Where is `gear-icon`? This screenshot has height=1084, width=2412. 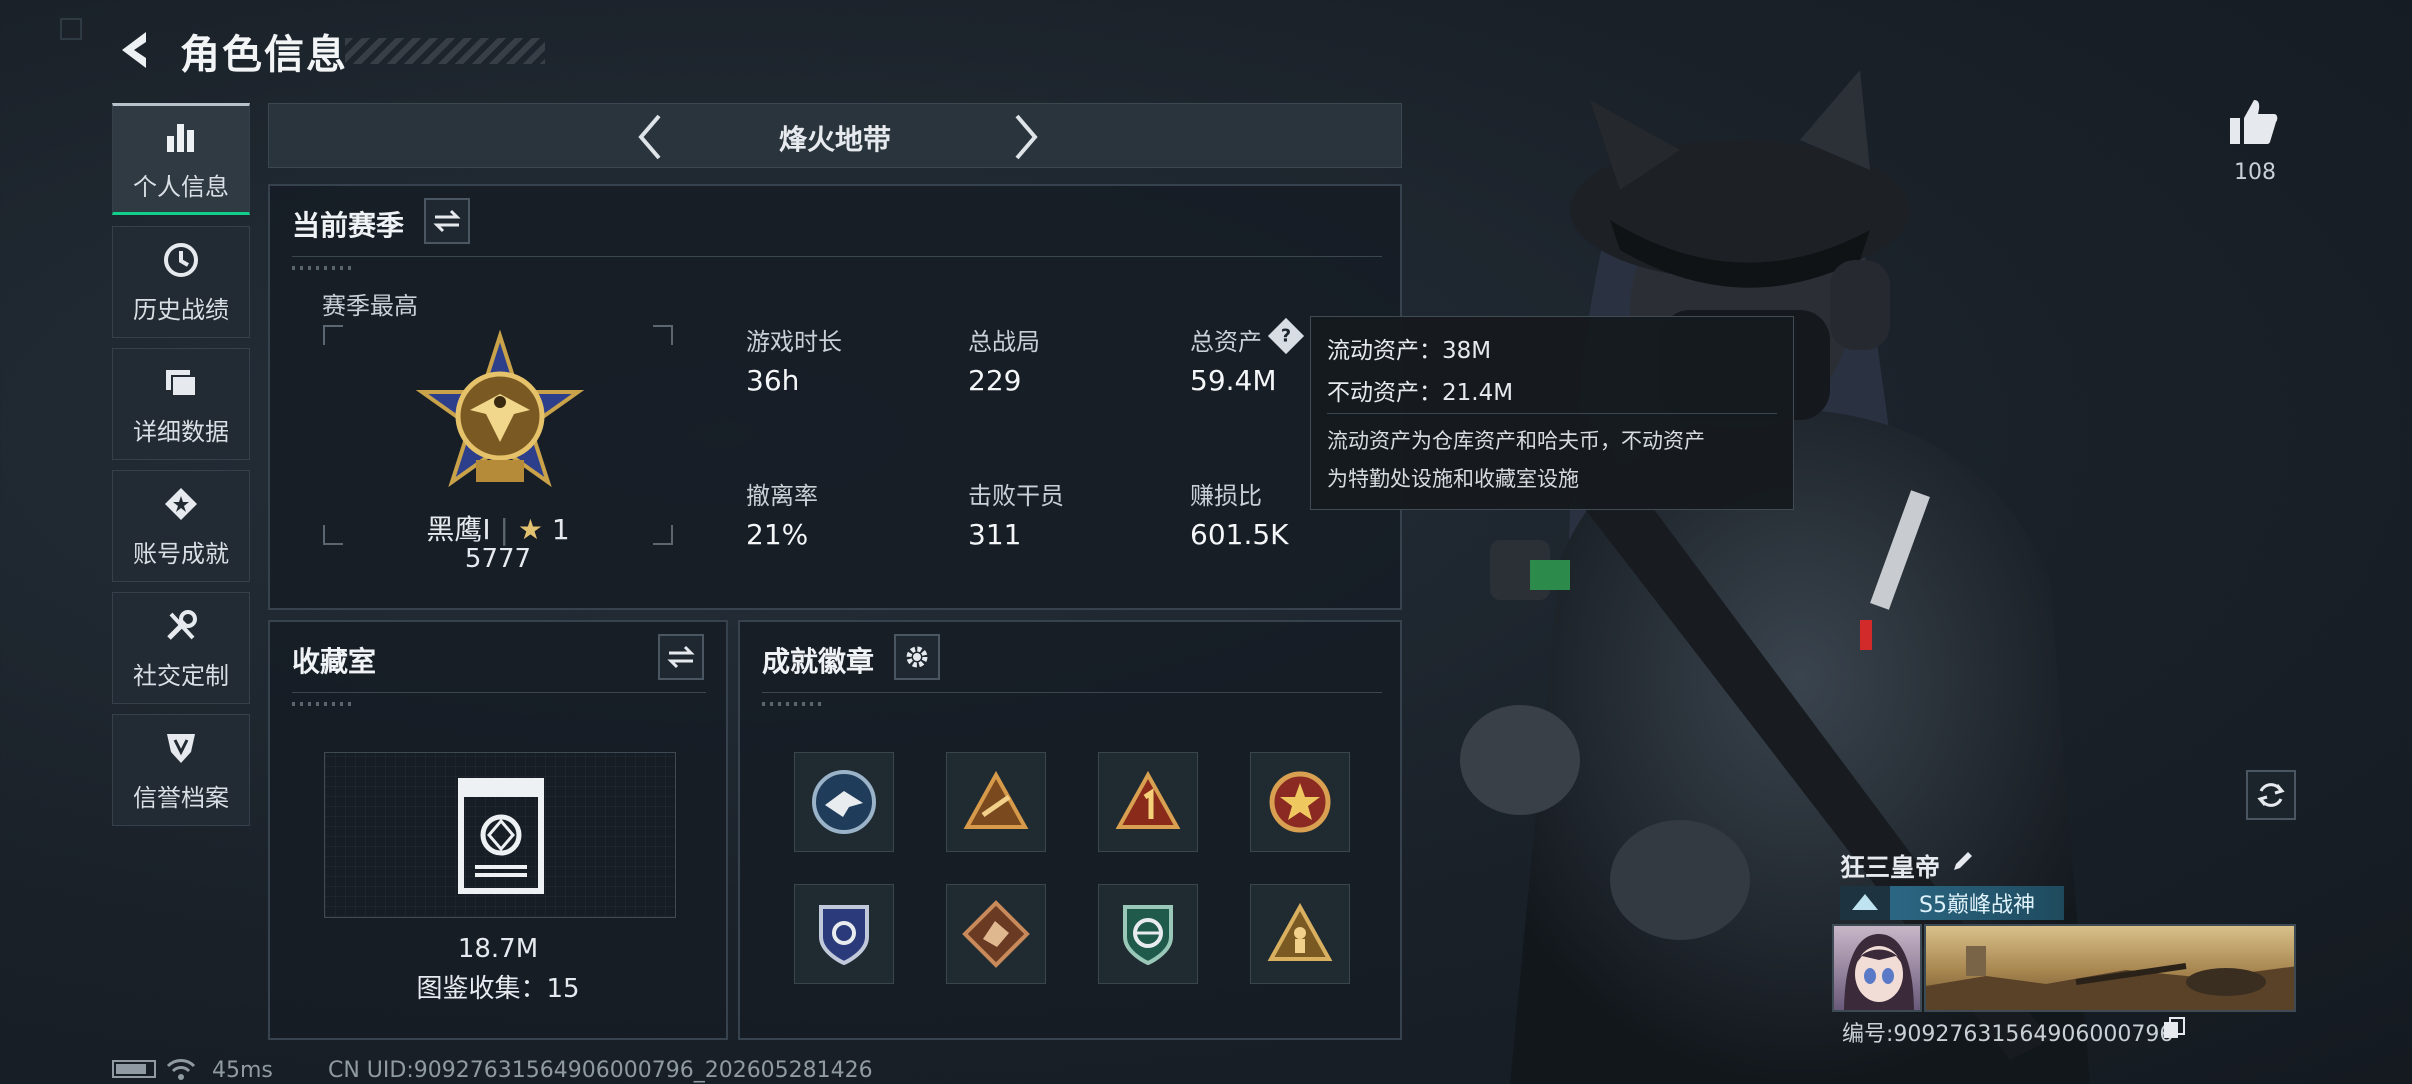 gear-icon is located at coordinates (917, 657).